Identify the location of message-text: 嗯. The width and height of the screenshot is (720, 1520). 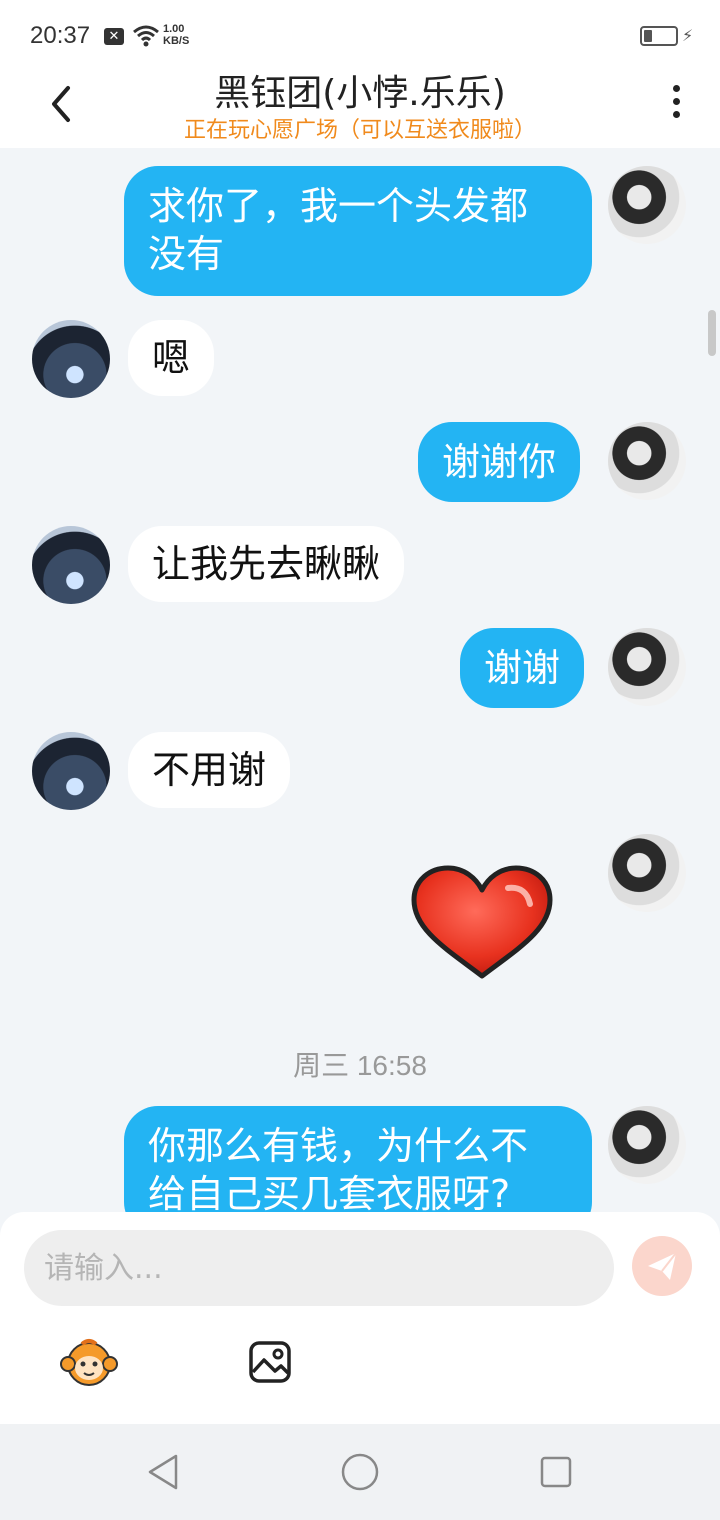
(171, 358).